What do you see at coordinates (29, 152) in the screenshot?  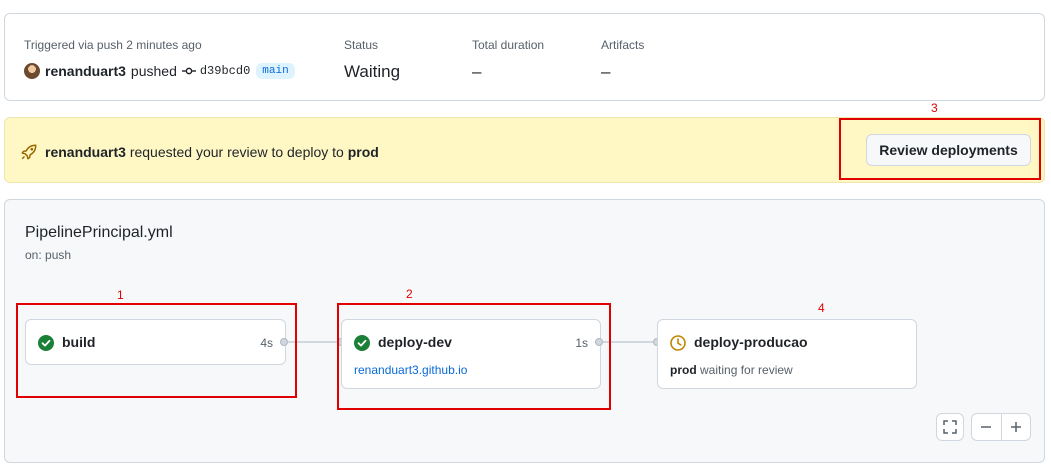 I see `rocket-icon` at bounding box center [29, 152].